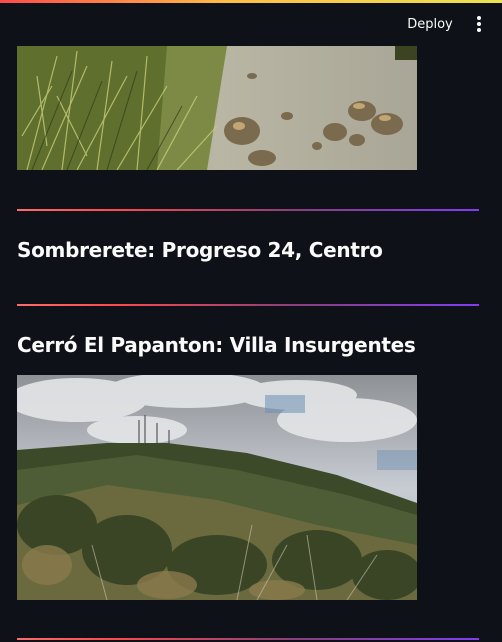  What do you see at coordinates (216, 345) in the screenshot?
I see `location-heading-papanton: Cerró El Papanton: Villa Insurgentes` at bounding box center [216, 345].